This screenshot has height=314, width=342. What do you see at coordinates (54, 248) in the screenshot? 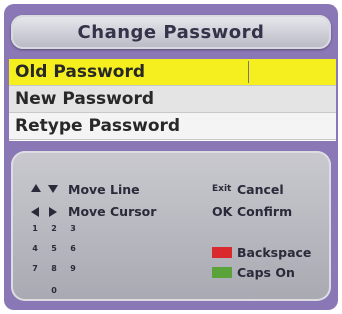
I see `numkey-5: 5` at bounding box center [54, 248].